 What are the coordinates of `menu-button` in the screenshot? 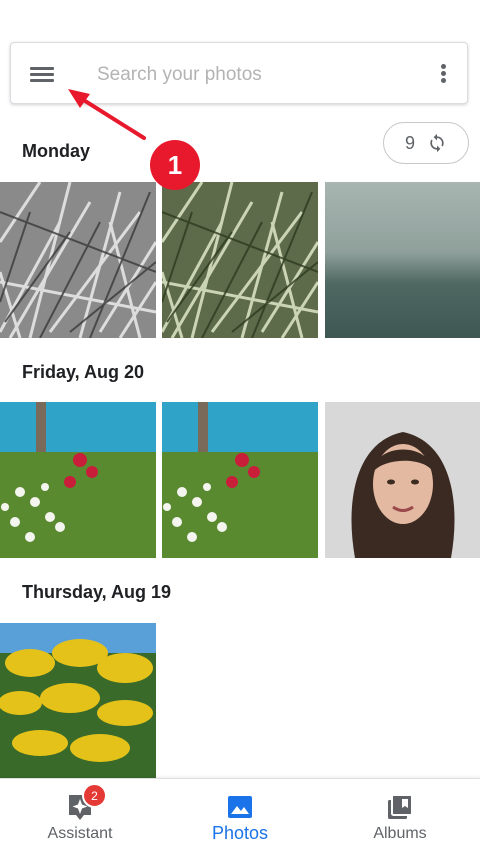 It's located at (41, 74).